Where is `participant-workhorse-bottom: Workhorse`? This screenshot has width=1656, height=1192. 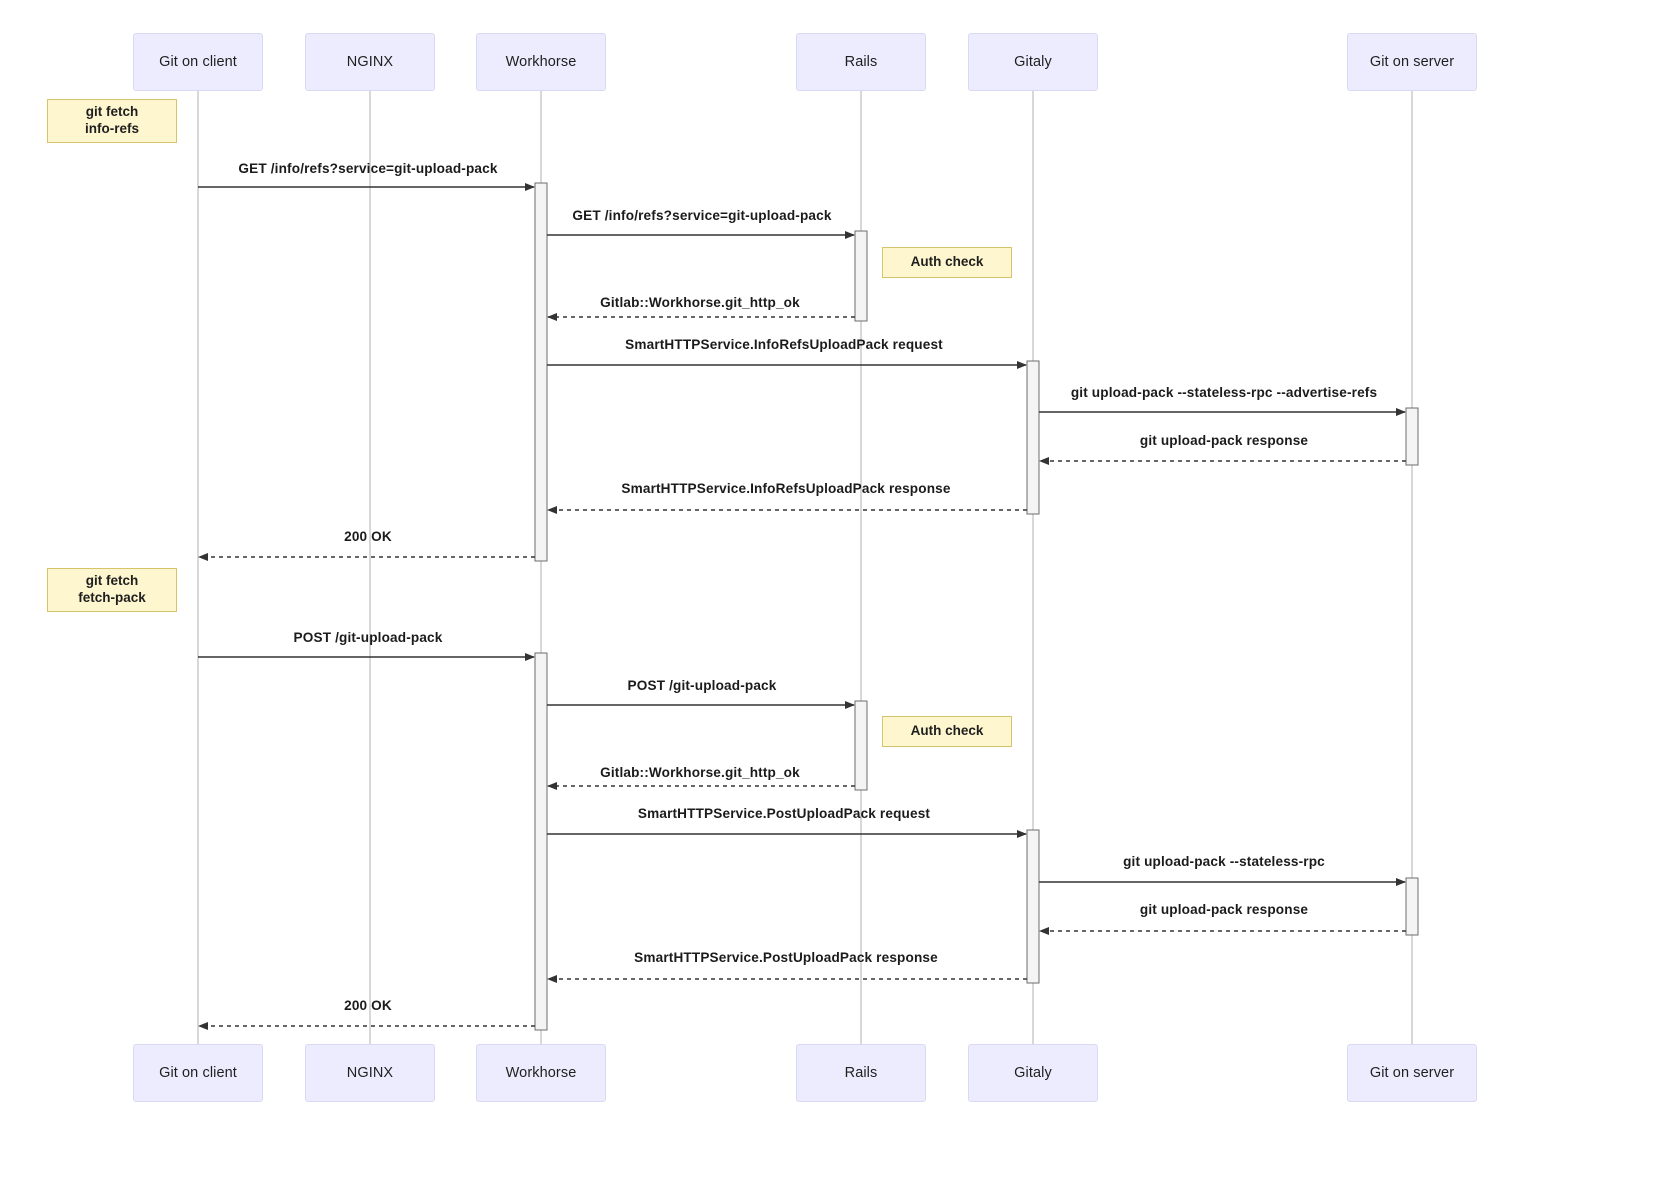
participant-workhorse-bottom: Workhorse is located at coordinates (541, 1073).